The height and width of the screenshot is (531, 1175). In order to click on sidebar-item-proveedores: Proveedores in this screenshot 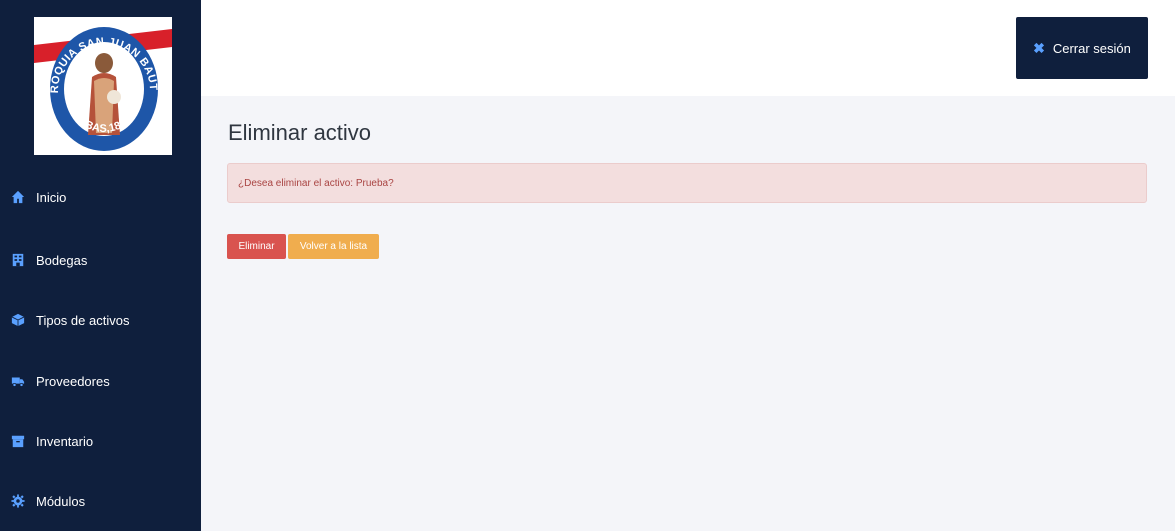, I will do `click(100, 381)`.